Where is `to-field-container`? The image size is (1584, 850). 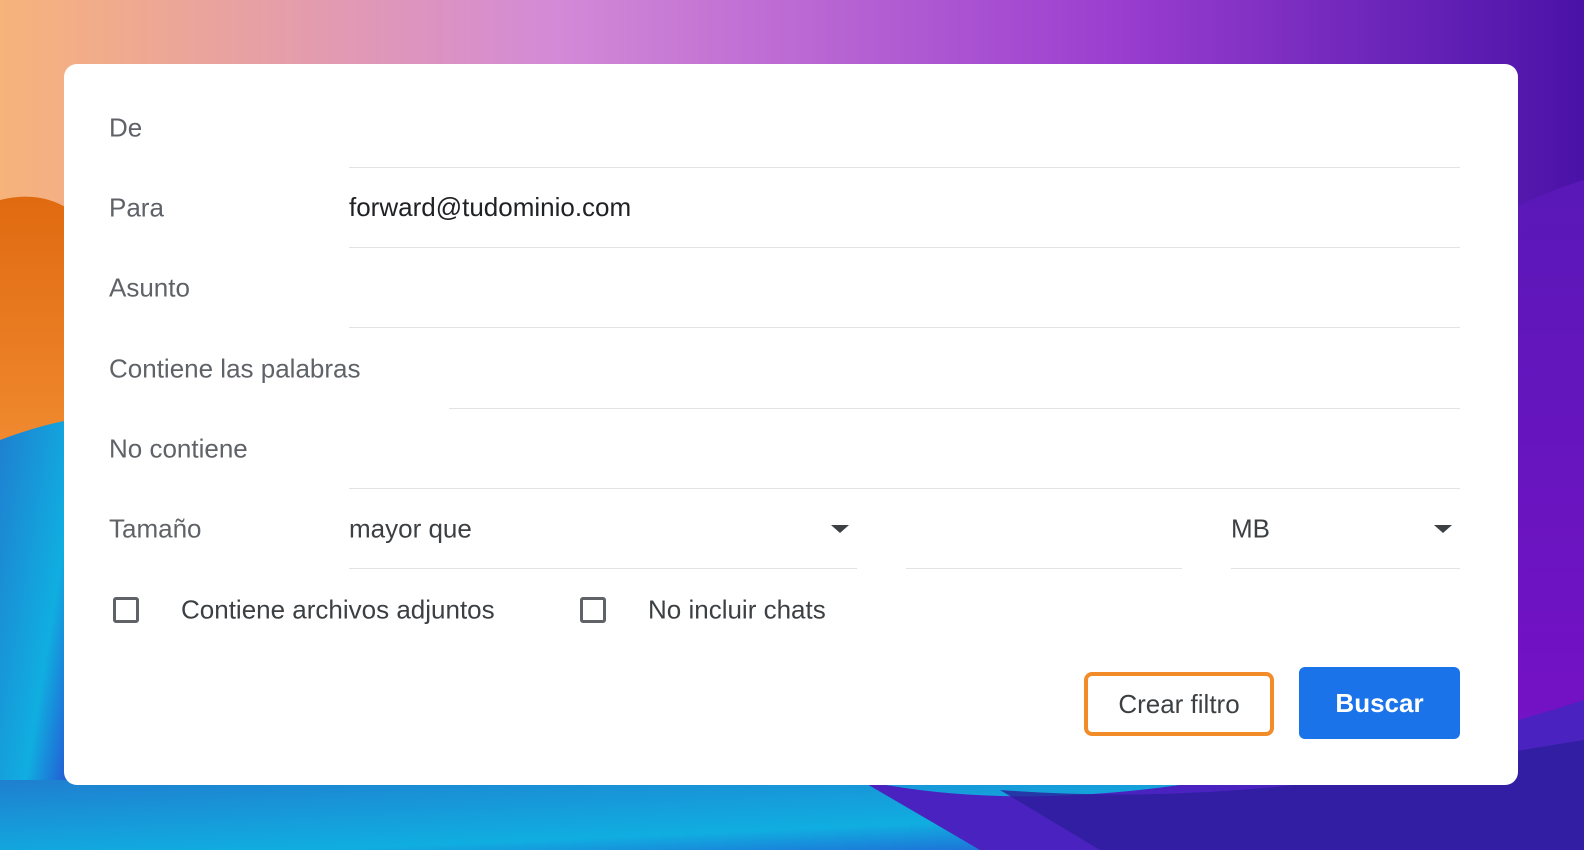
to-field-container is located at coordinates (904, 208).